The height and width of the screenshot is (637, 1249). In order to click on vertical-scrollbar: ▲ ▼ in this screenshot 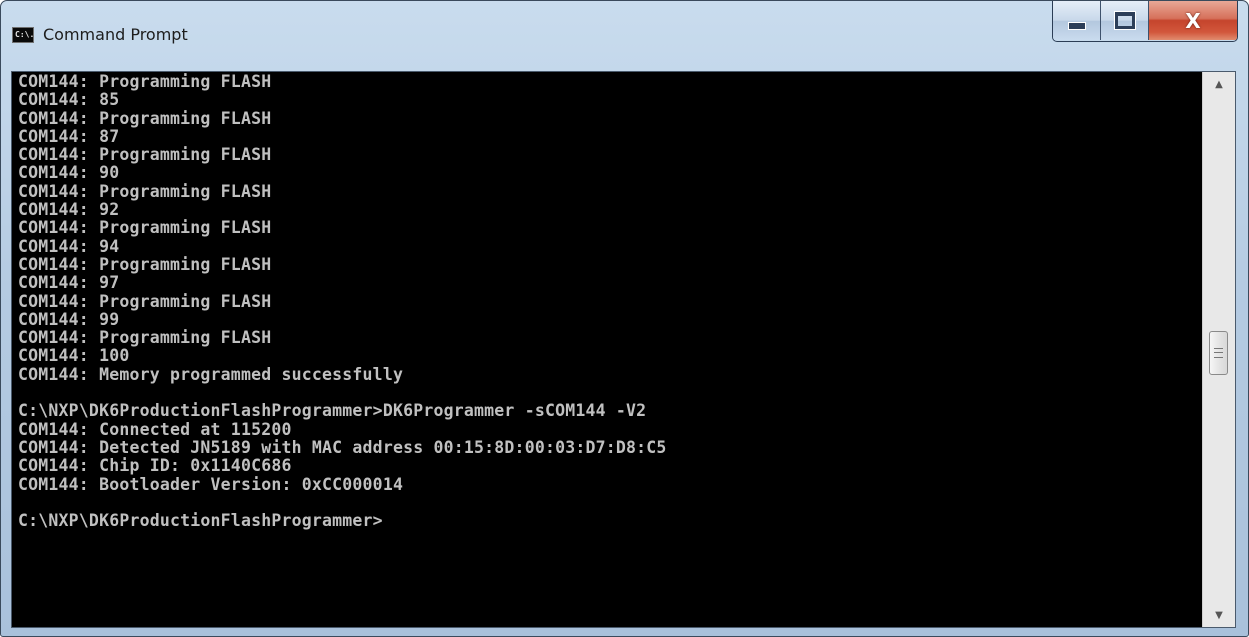, I will do `click(1218, 349)`.